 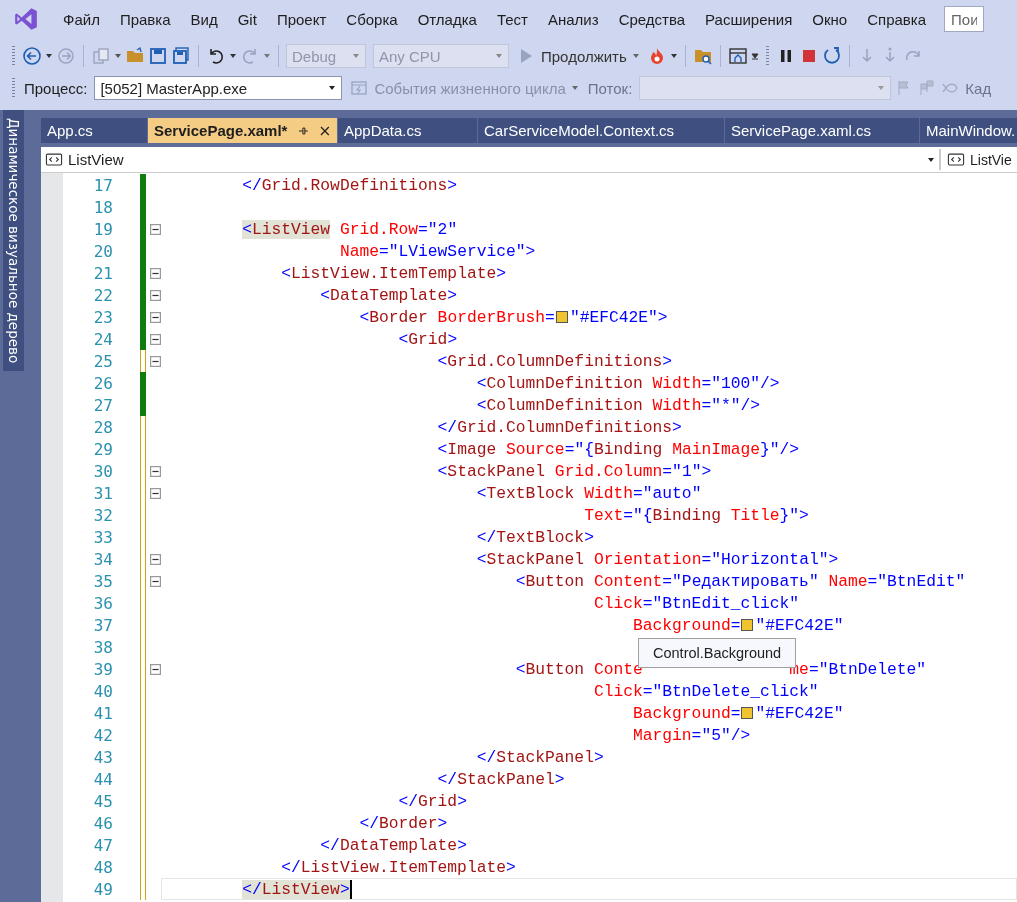 What do you see at coordinates (247, 19) in the screenshot?
I see `menu-item: Git` at bounding box center [247, 19].